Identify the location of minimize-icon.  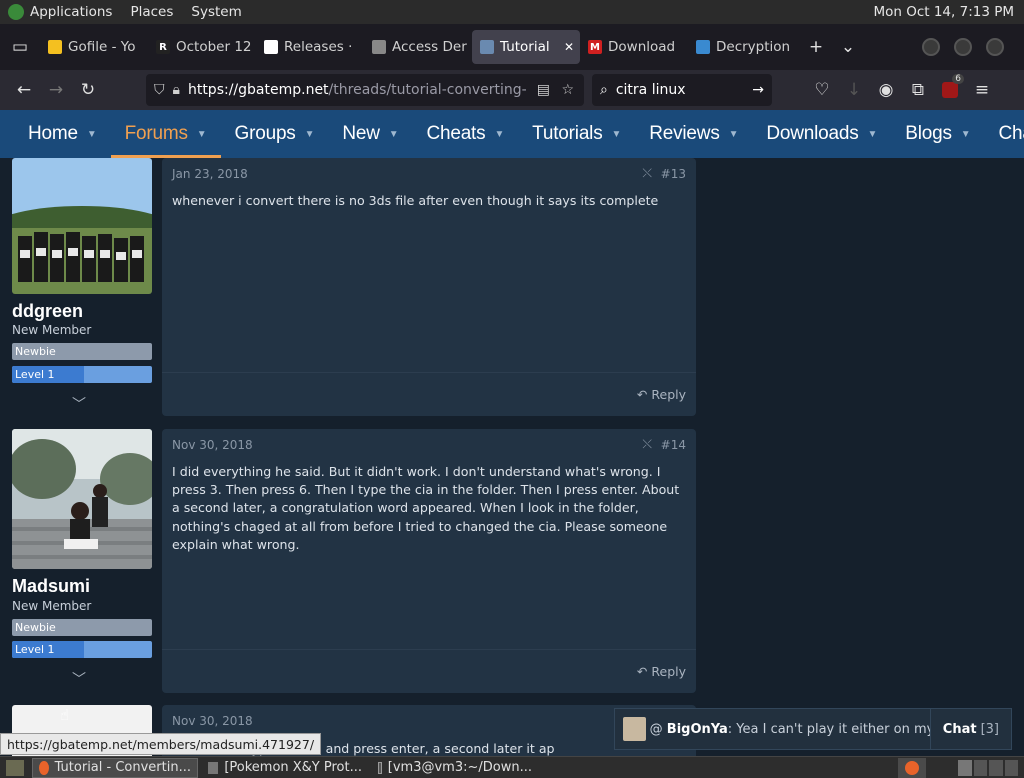
(931, 47).